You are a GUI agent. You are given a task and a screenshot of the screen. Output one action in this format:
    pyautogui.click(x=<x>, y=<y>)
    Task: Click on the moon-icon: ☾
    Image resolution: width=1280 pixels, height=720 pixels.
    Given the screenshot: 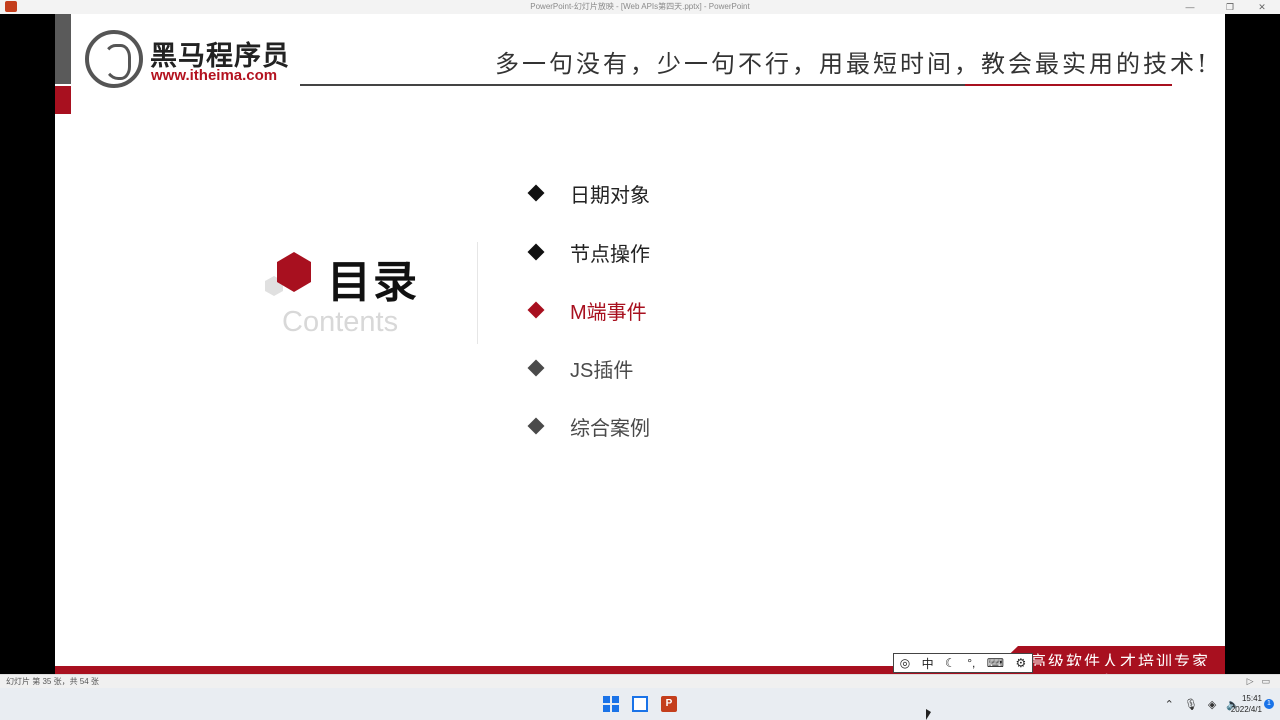 What is the action you would take?
    pyautogui.click(x=950, y=663)
    